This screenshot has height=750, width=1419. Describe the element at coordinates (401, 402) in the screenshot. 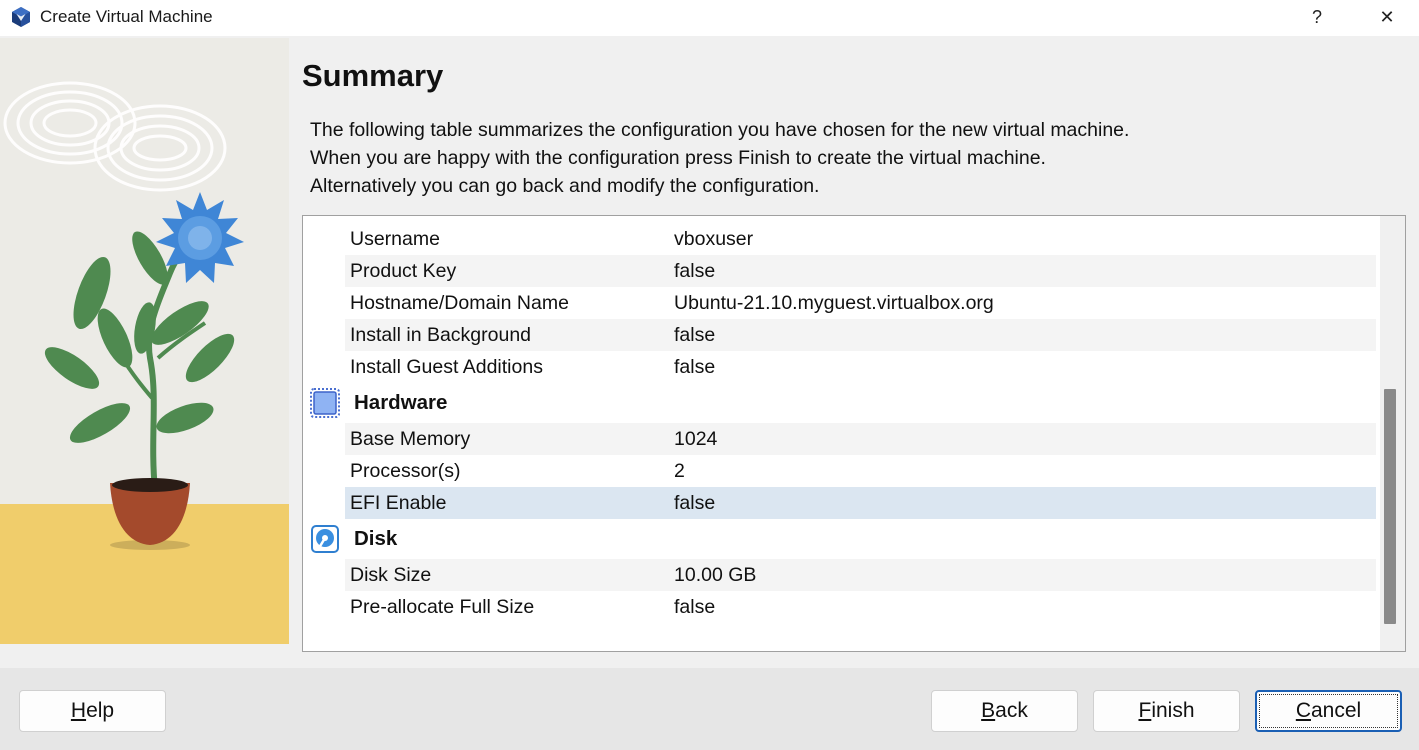

I see `section-label: Hardware` at that location.